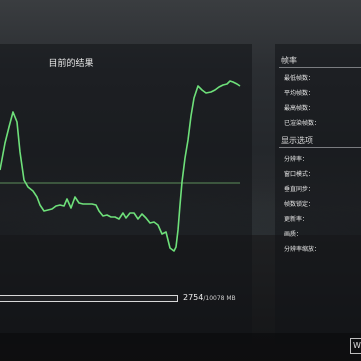 The height and width of the screenshot is (361, 361). What do you see at coordinates (219, 298) in the screenshot?
I see `memory-total: /10078 MB` at bounding box center [219, 298].